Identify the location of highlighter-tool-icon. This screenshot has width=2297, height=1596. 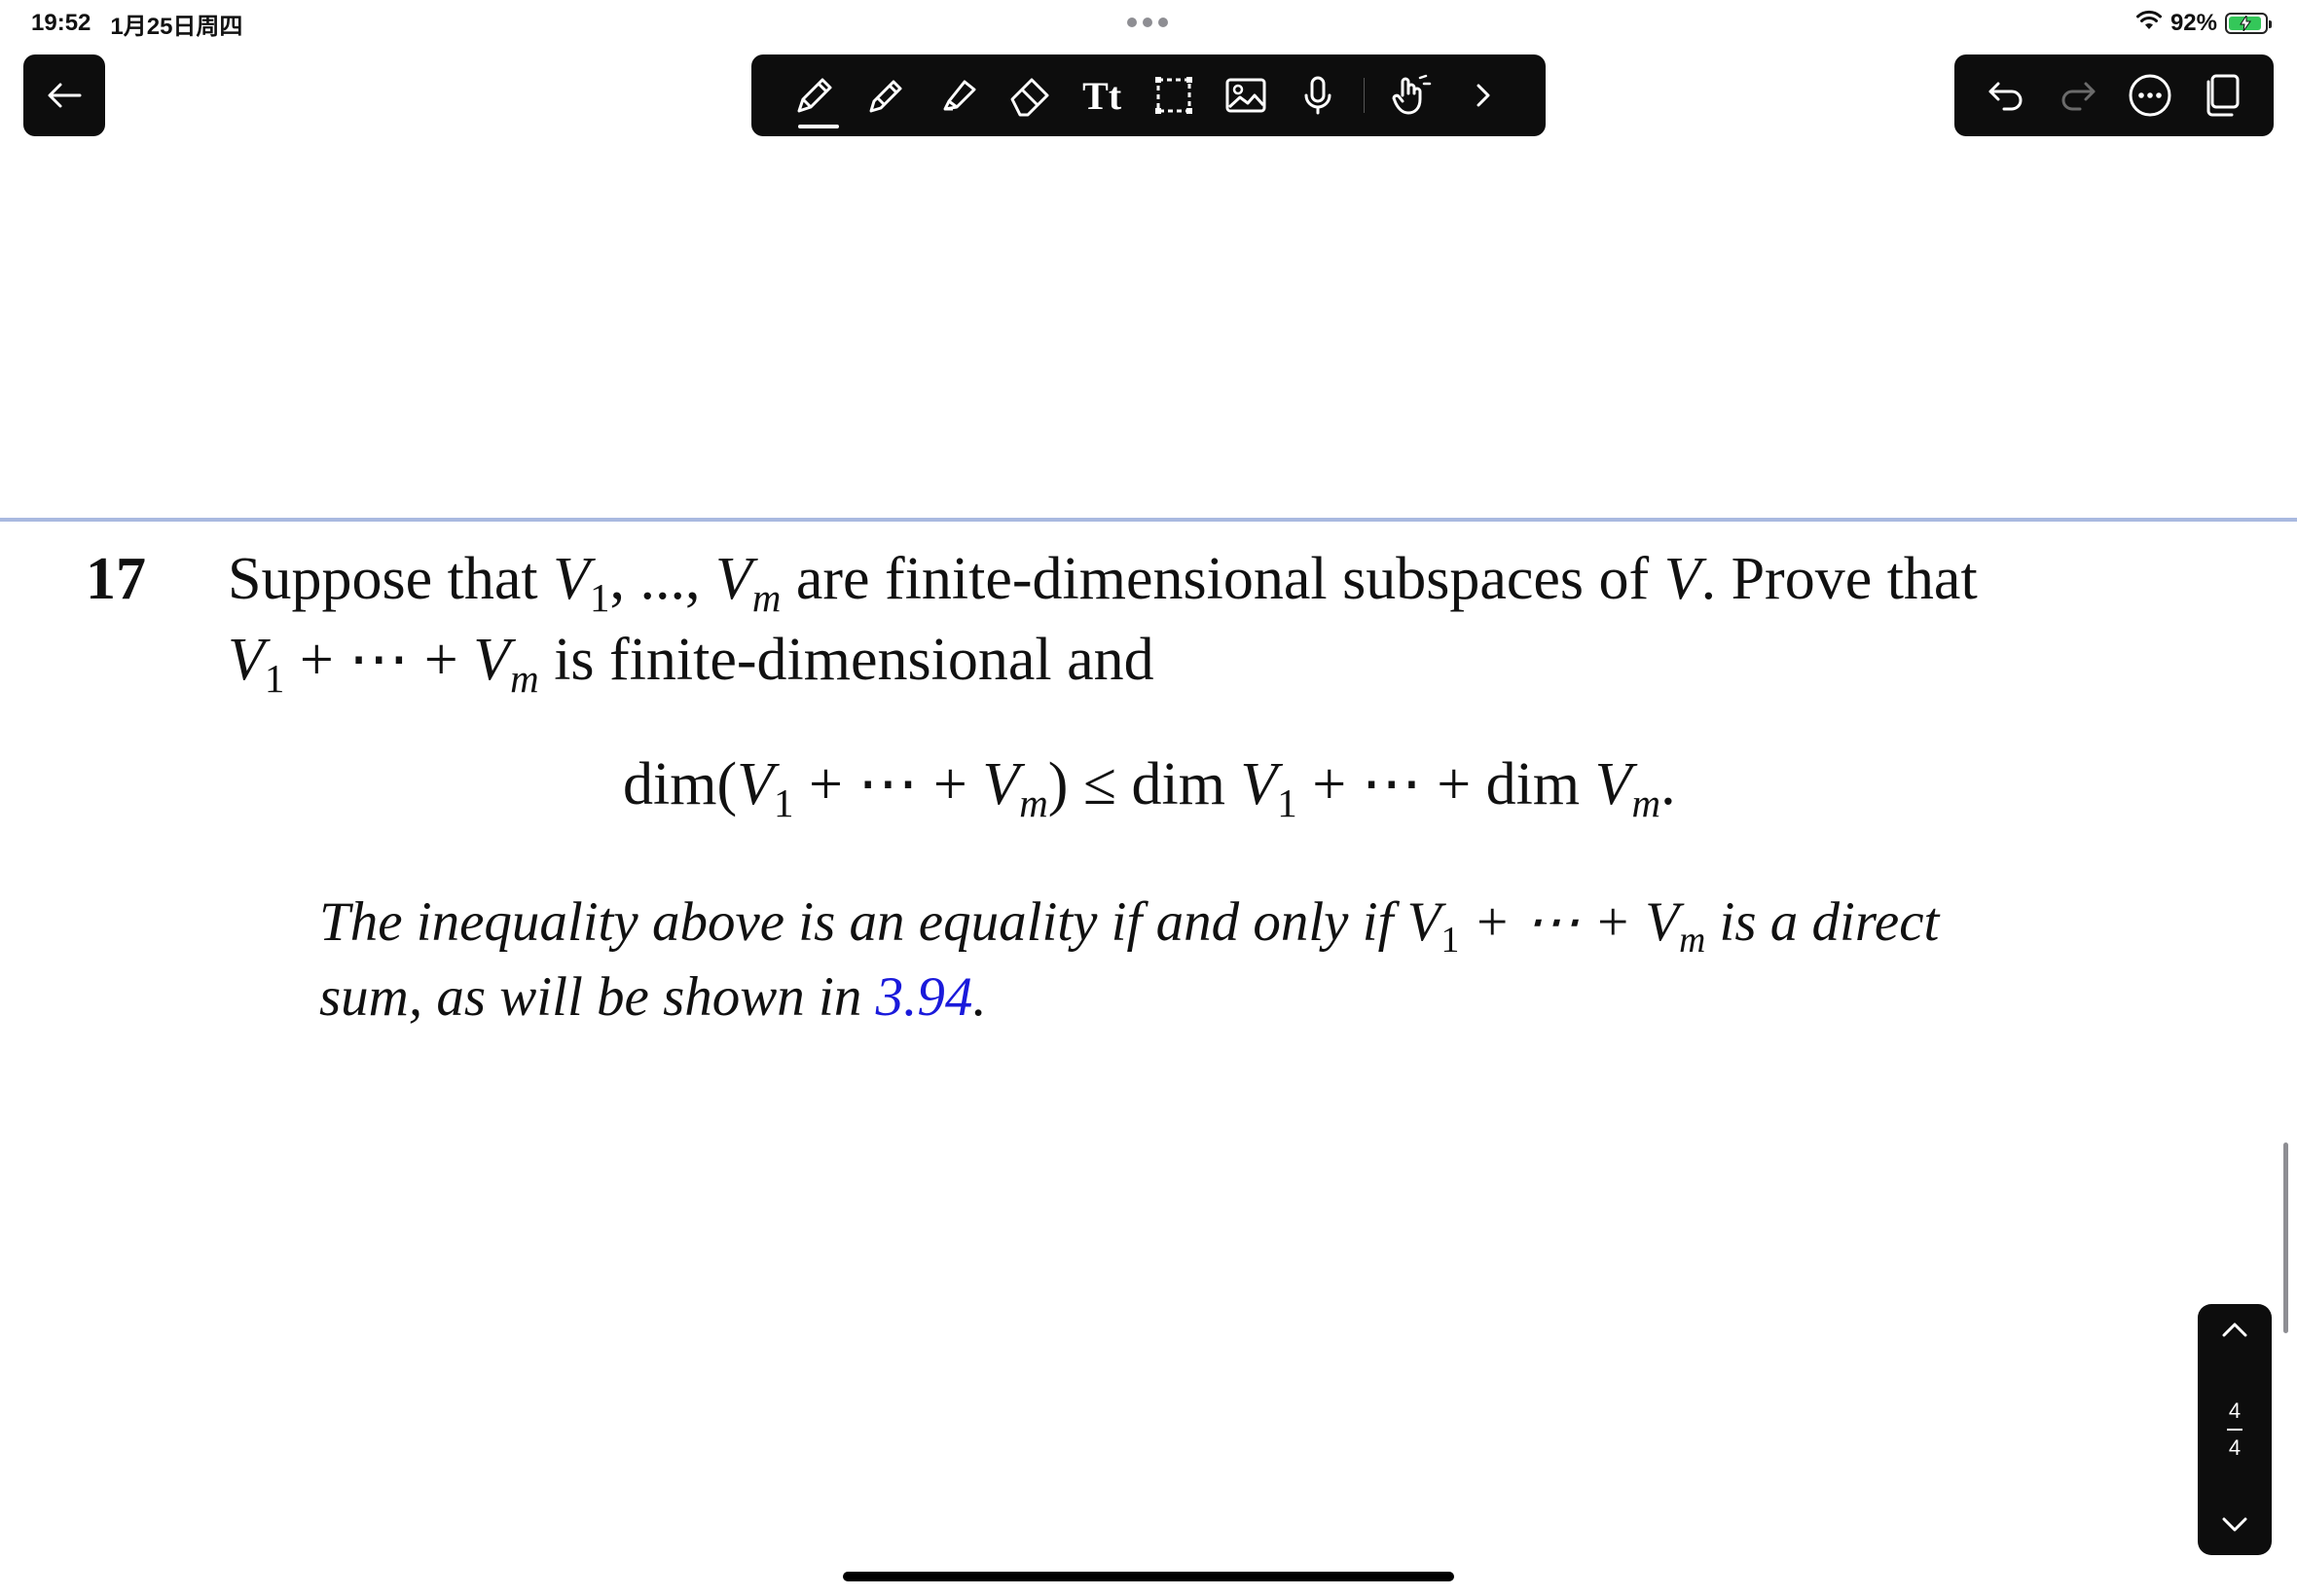
(959, 95).